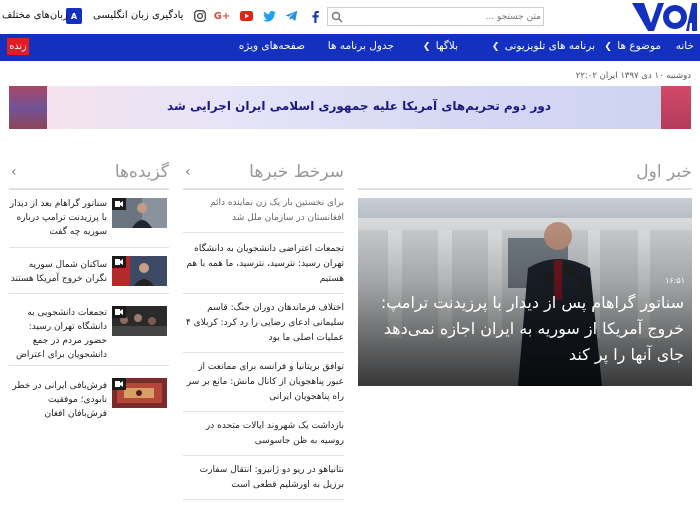 Image resolution: width=700 pixels, height=505 pixels. I want to click on top-bar: G+ یادگیری زبان انگلیسی A زبان‌های مختلف, so click(350, 16).